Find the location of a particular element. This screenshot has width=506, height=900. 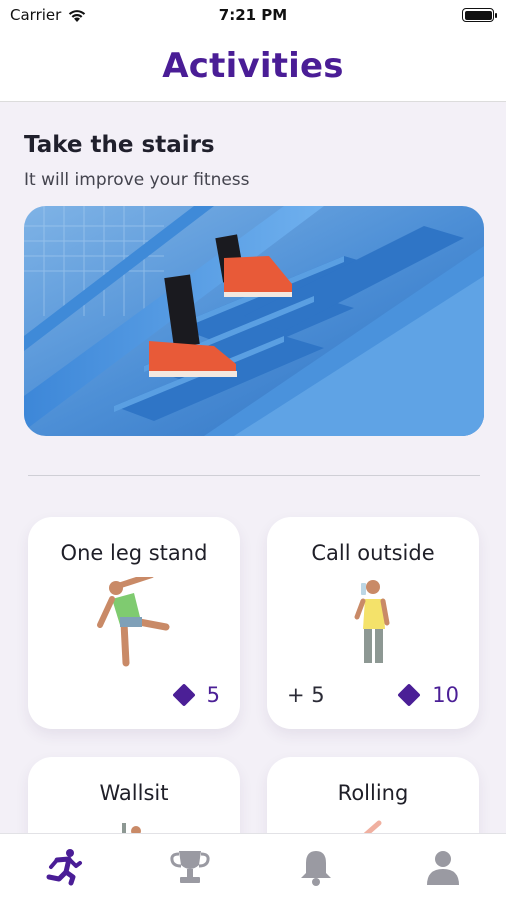

featured-title: Take the stairs is located at coordinates (119, 145).